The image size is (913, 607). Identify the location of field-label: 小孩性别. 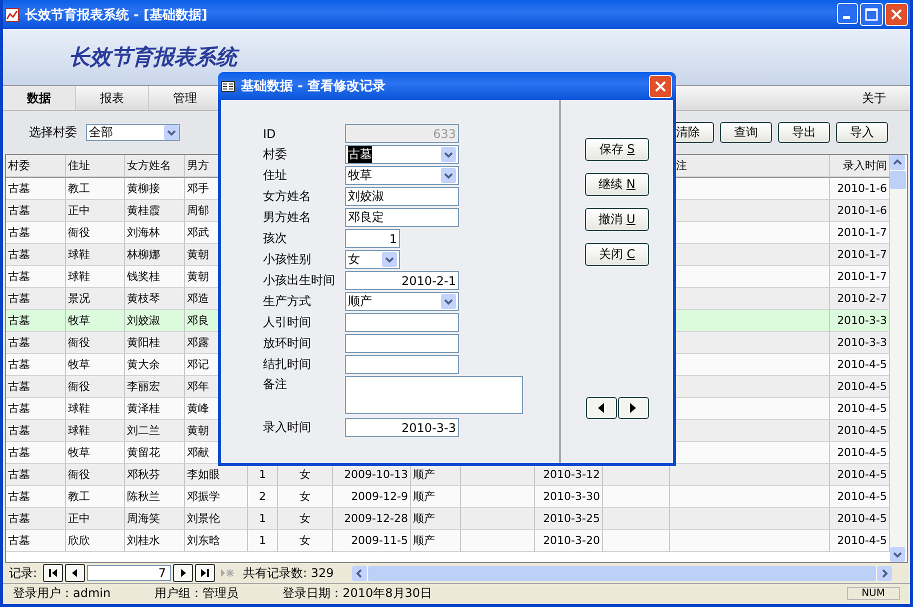
(287, 259).